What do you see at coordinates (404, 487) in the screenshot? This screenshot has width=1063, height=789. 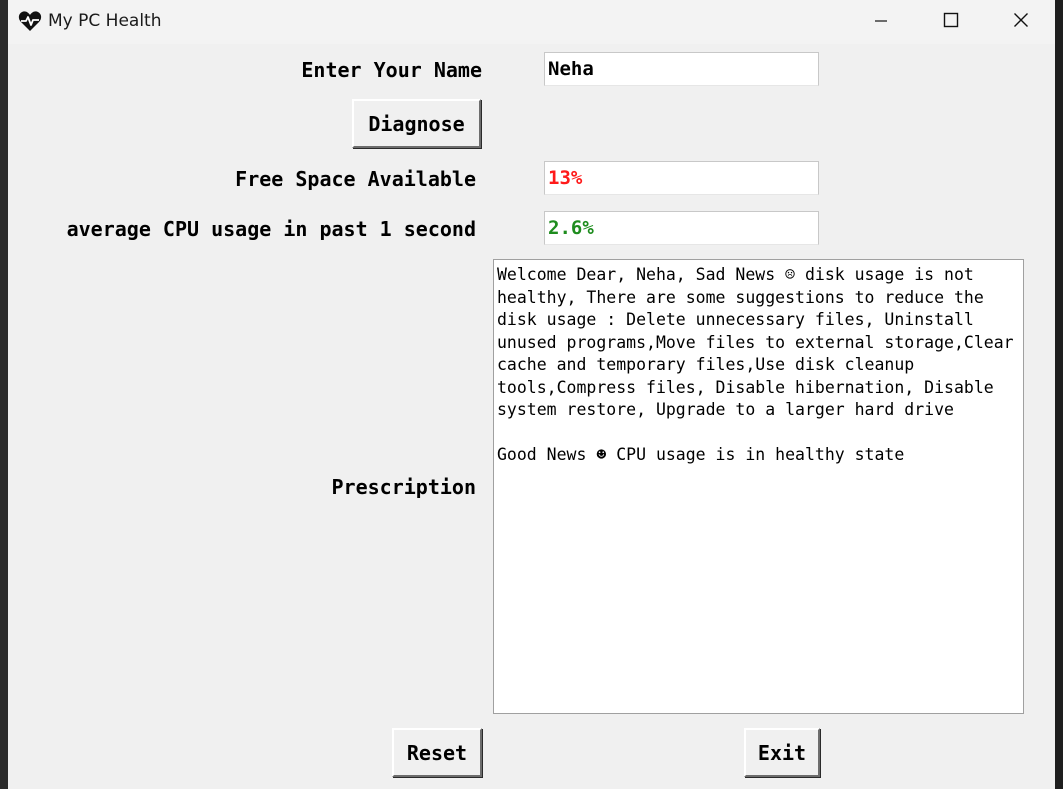 I see `prescription-label: Prescription` at bounding box center [404, 487].